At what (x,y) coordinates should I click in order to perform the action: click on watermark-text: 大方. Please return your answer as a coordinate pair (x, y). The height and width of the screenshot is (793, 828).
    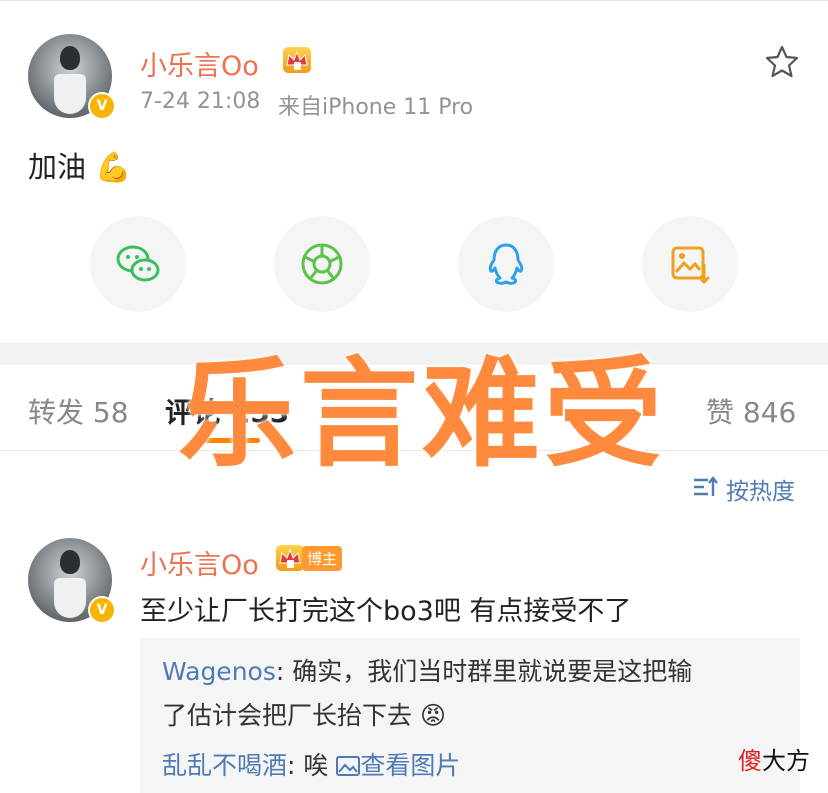
    Looking at the image, I should click on (786, 761).